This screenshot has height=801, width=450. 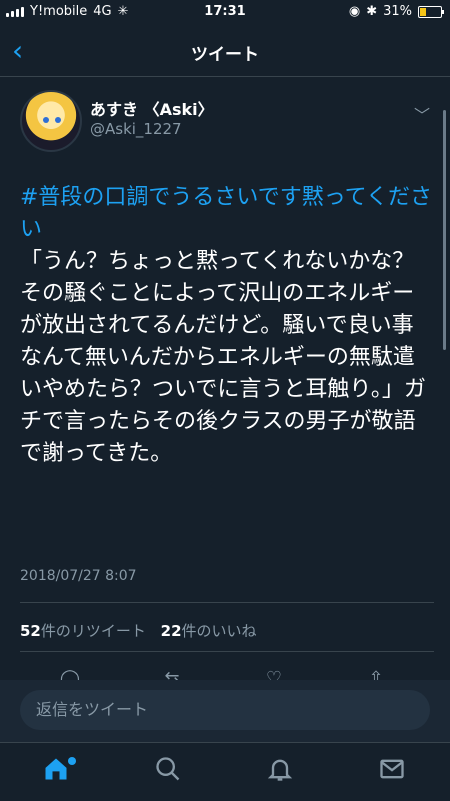 I want to click on avatar, so click(x=51, y=121).